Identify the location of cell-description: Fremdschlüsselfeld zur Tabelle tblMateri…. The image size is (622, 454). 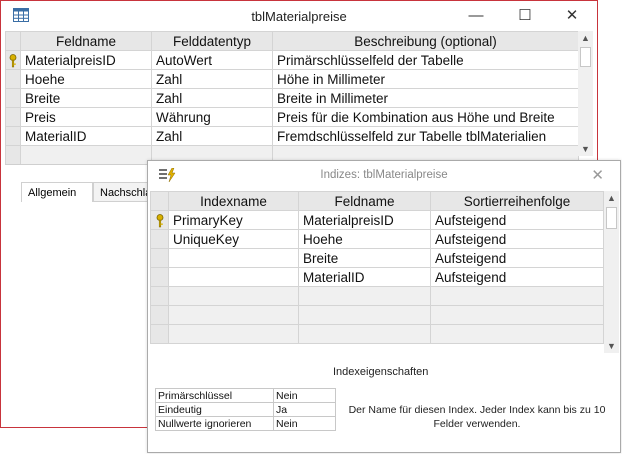
(425, 136).